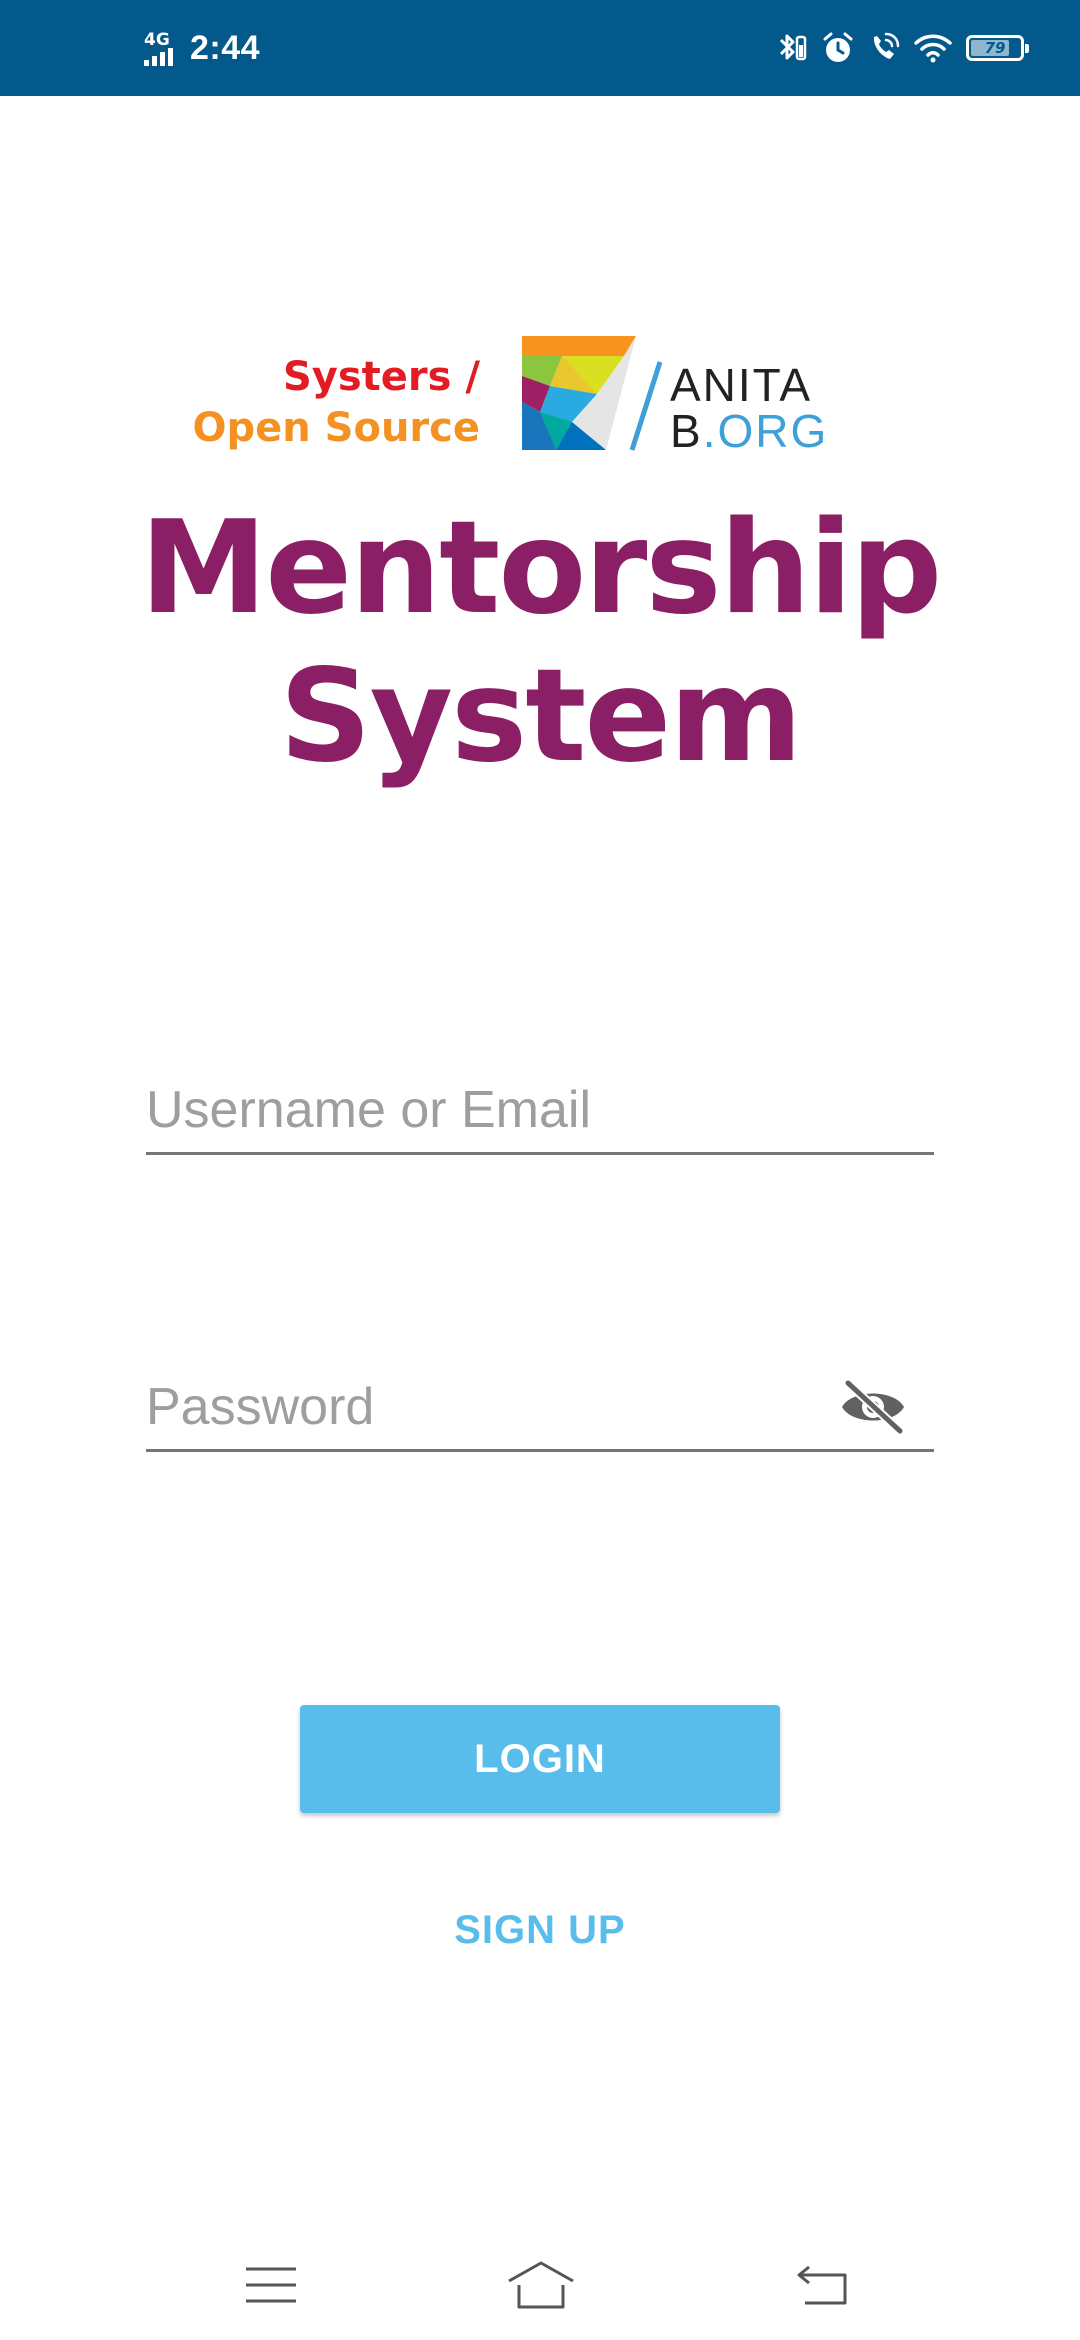  What do you see at coordinates (496, 1407) in the screenshot?
I see `password-input` at bounding box center [496, 1407].